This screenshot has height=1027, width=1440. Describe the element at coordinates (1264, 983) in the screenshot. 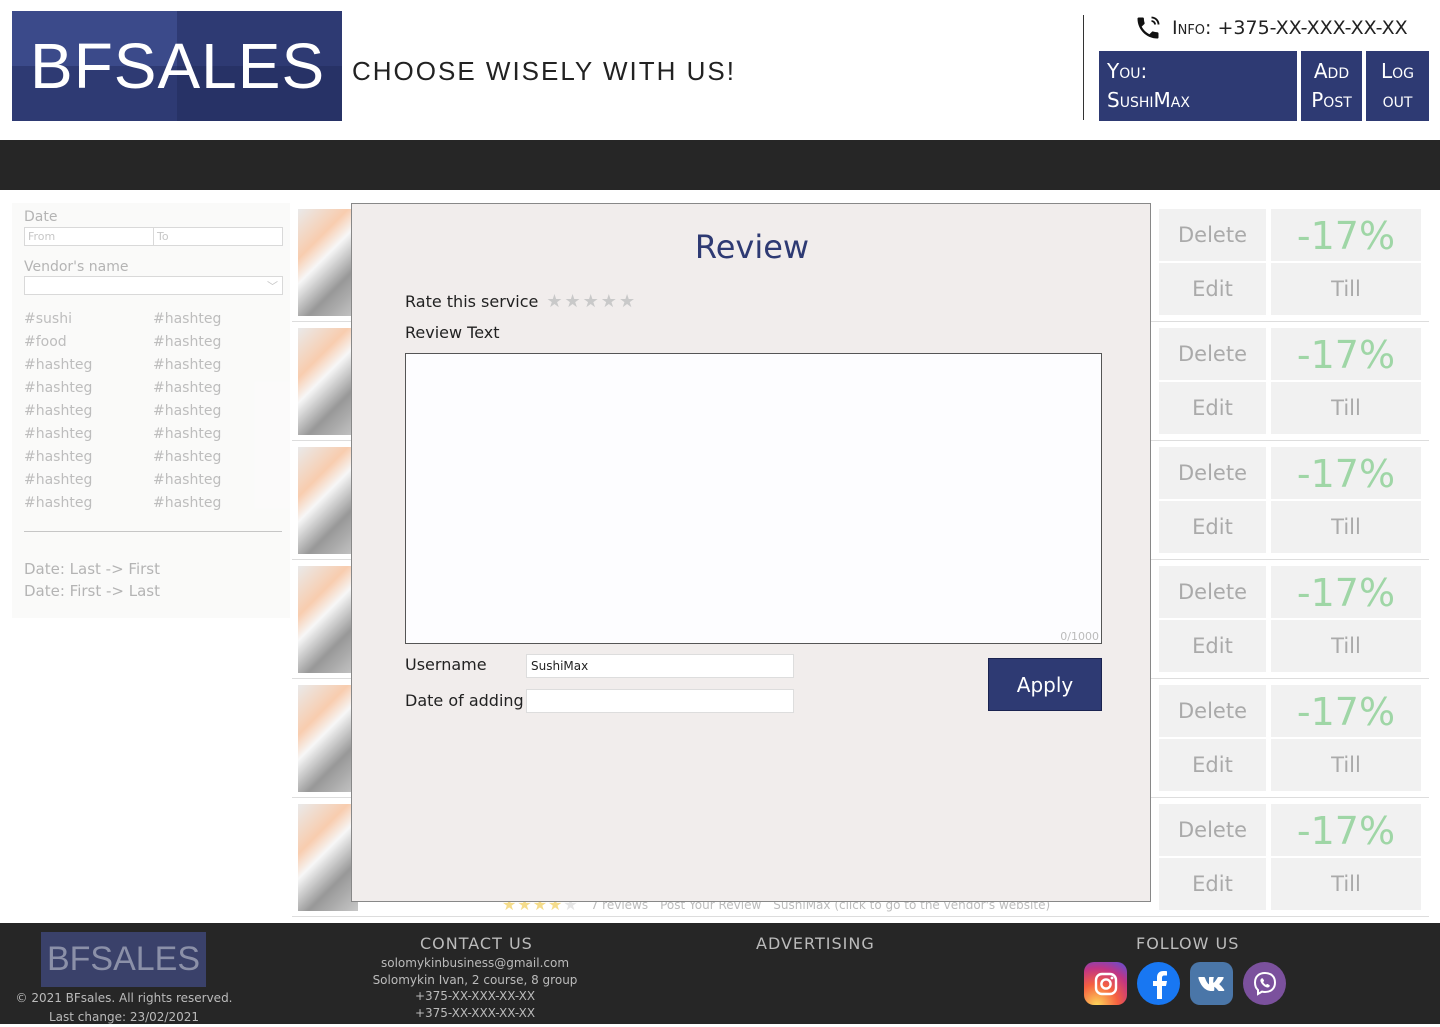

I see `viber-icon` at that location.